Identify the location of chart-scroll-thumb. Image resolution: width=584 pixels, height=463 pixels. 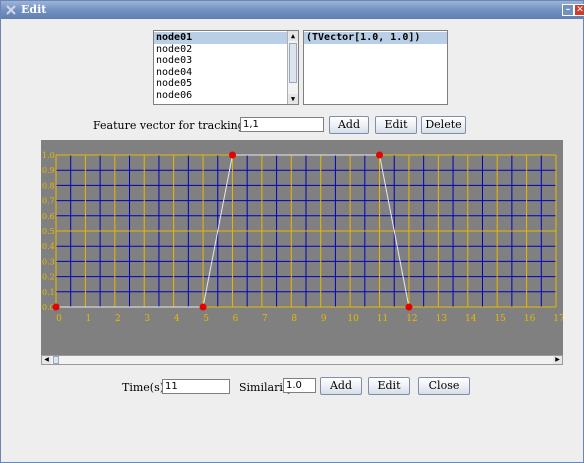
(56, 360).